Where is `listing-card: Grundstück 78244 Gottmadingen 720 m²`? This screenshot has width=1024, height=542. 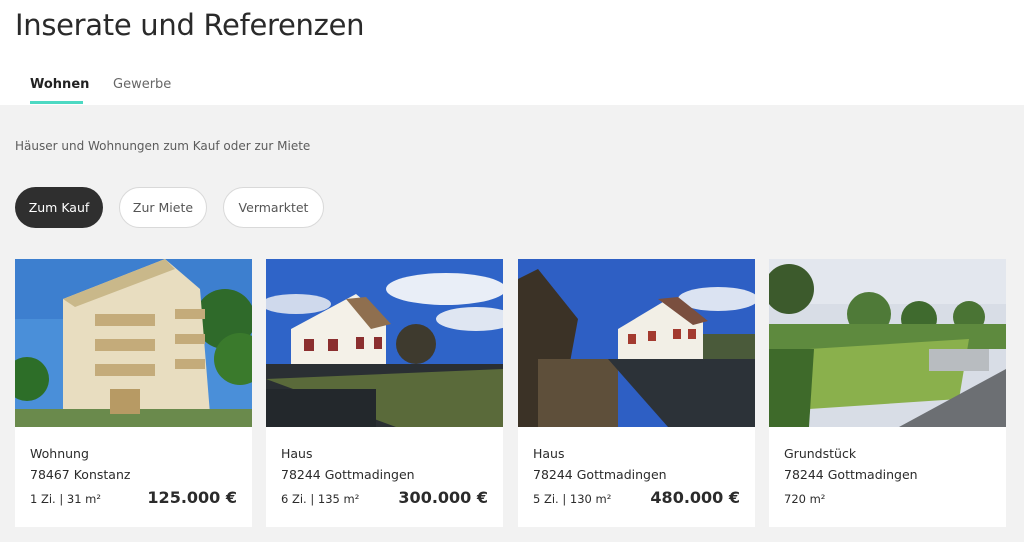
listing-card: Grundstück 78244 Gottmadingen 720 m² is located at coordinates (887, 393).